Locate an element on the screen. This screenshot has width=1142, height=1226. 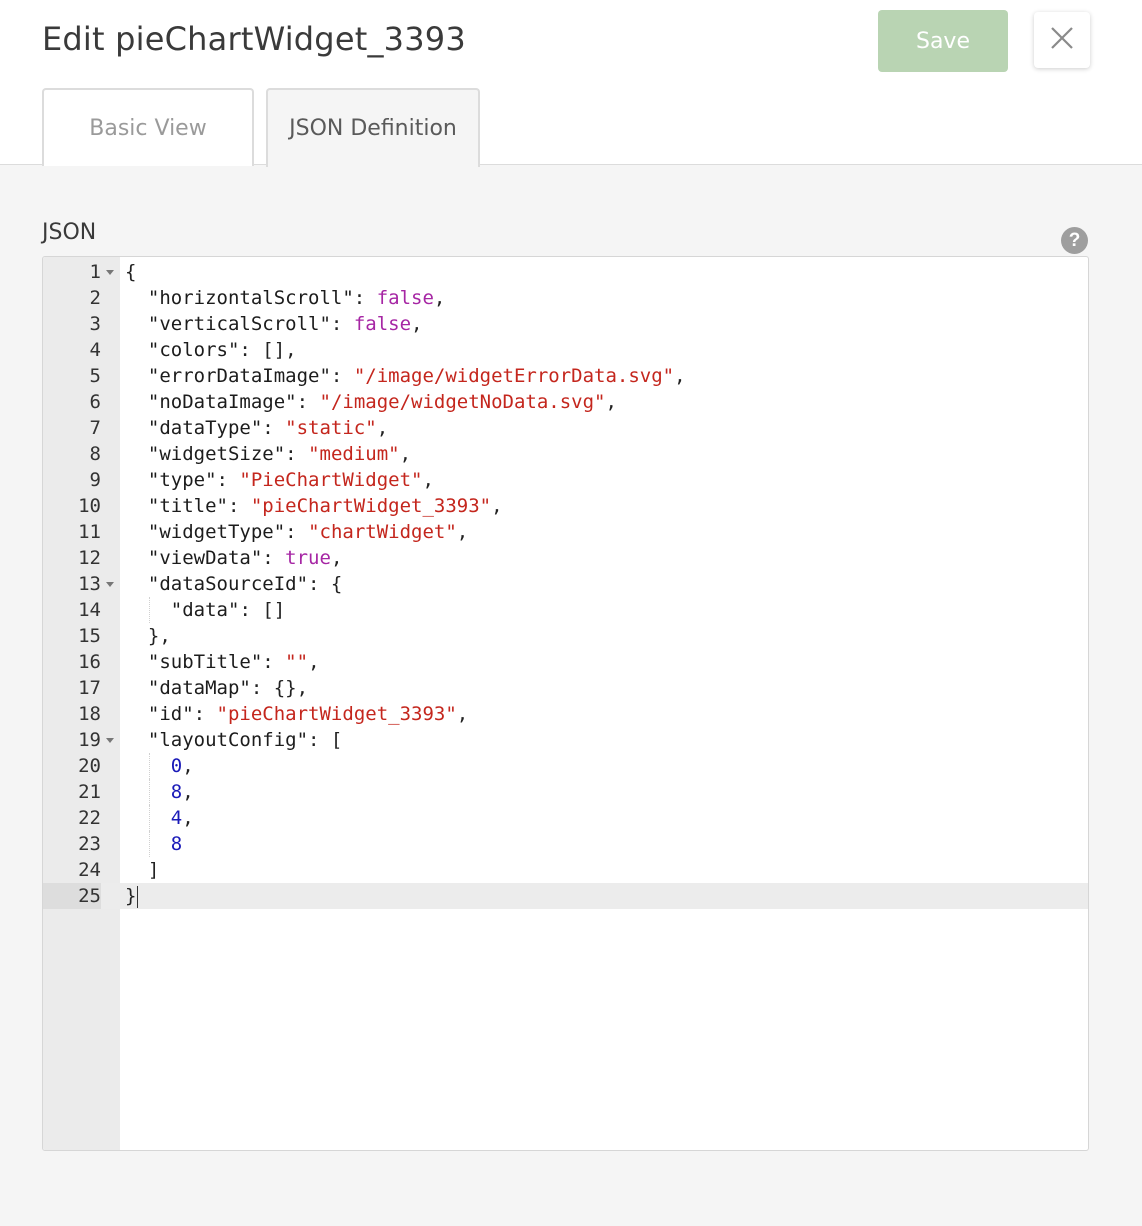
json-string: "PieChartWidget" is located at coordinates (331, 480).